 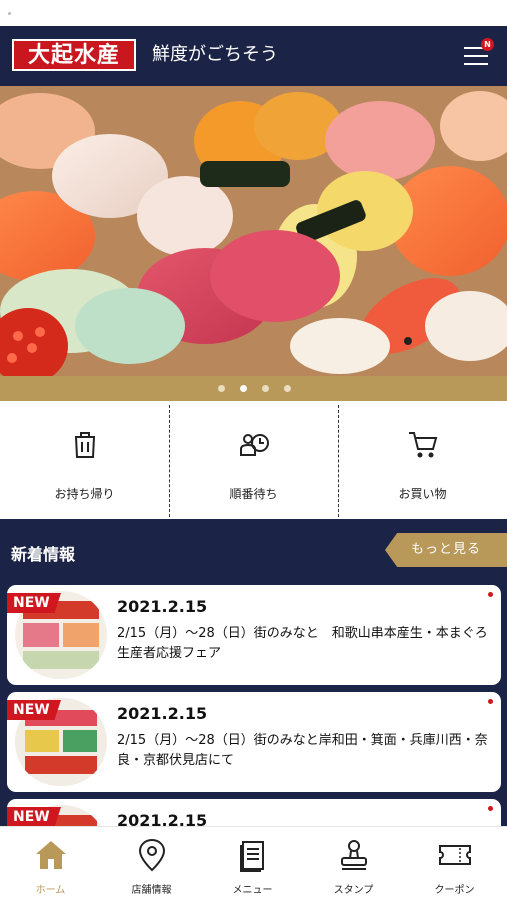 What do you see at coordinates (84, 460) in the screenshot?
I see `takeout-button: お持ち帰り` at bounding box center [84, 460].